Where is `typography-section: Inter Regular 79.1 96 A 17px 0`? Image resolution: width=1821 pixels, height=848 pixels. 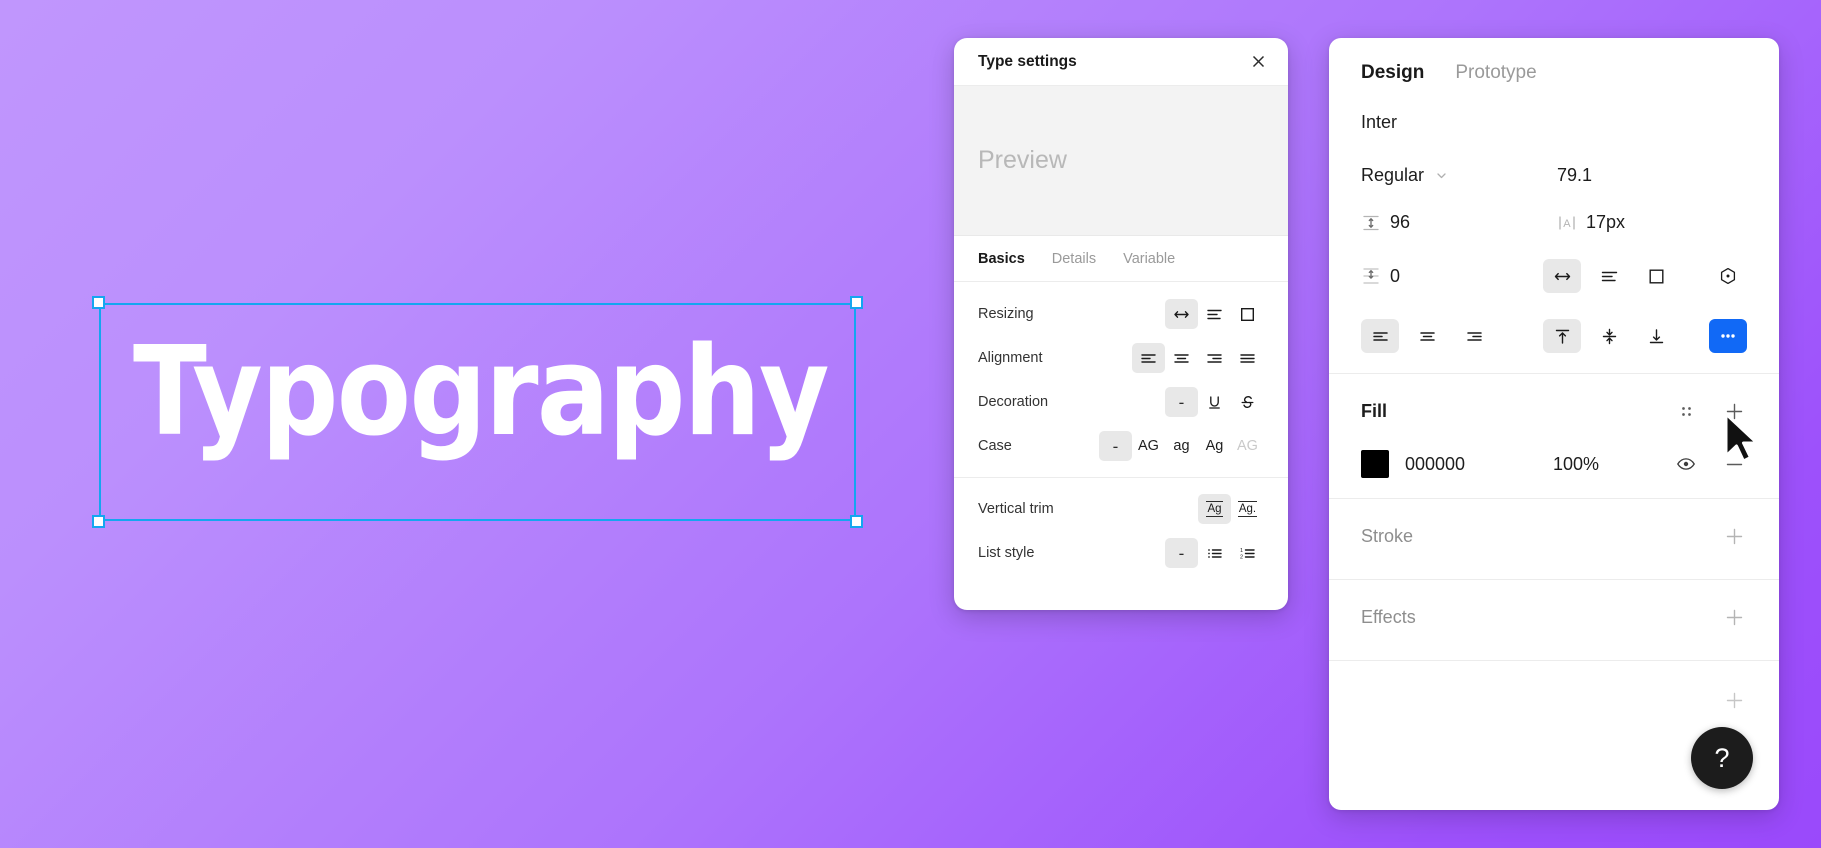
typography-section: Inter Regular 79.1 96 A 17px 0 is located at coordinates (1554, 228).